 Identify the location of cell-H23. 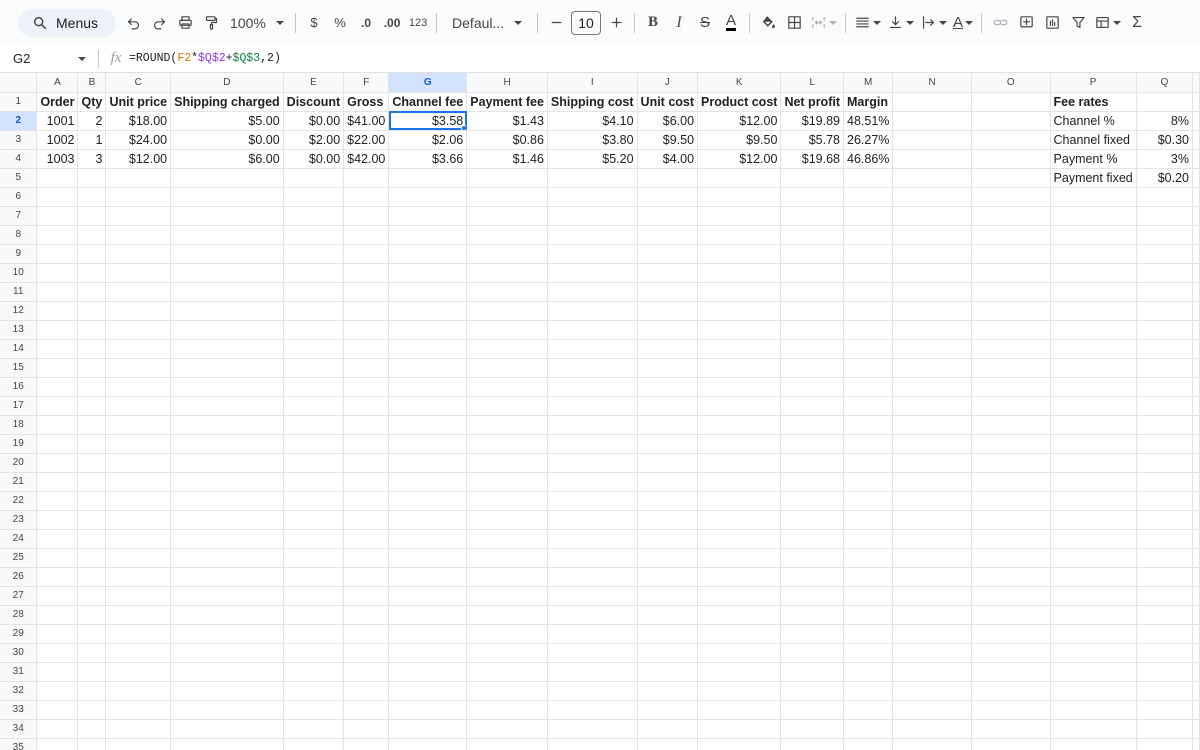
(507, 520).